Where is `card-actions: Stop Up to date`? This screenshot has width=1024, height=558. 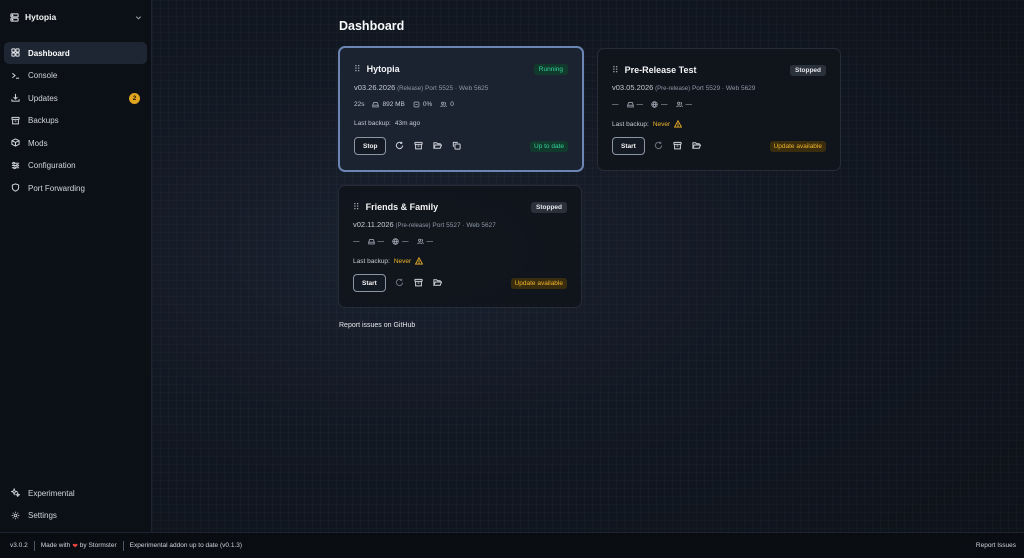
card-actions: Stop Up to date is located at coordinates (461, 146).